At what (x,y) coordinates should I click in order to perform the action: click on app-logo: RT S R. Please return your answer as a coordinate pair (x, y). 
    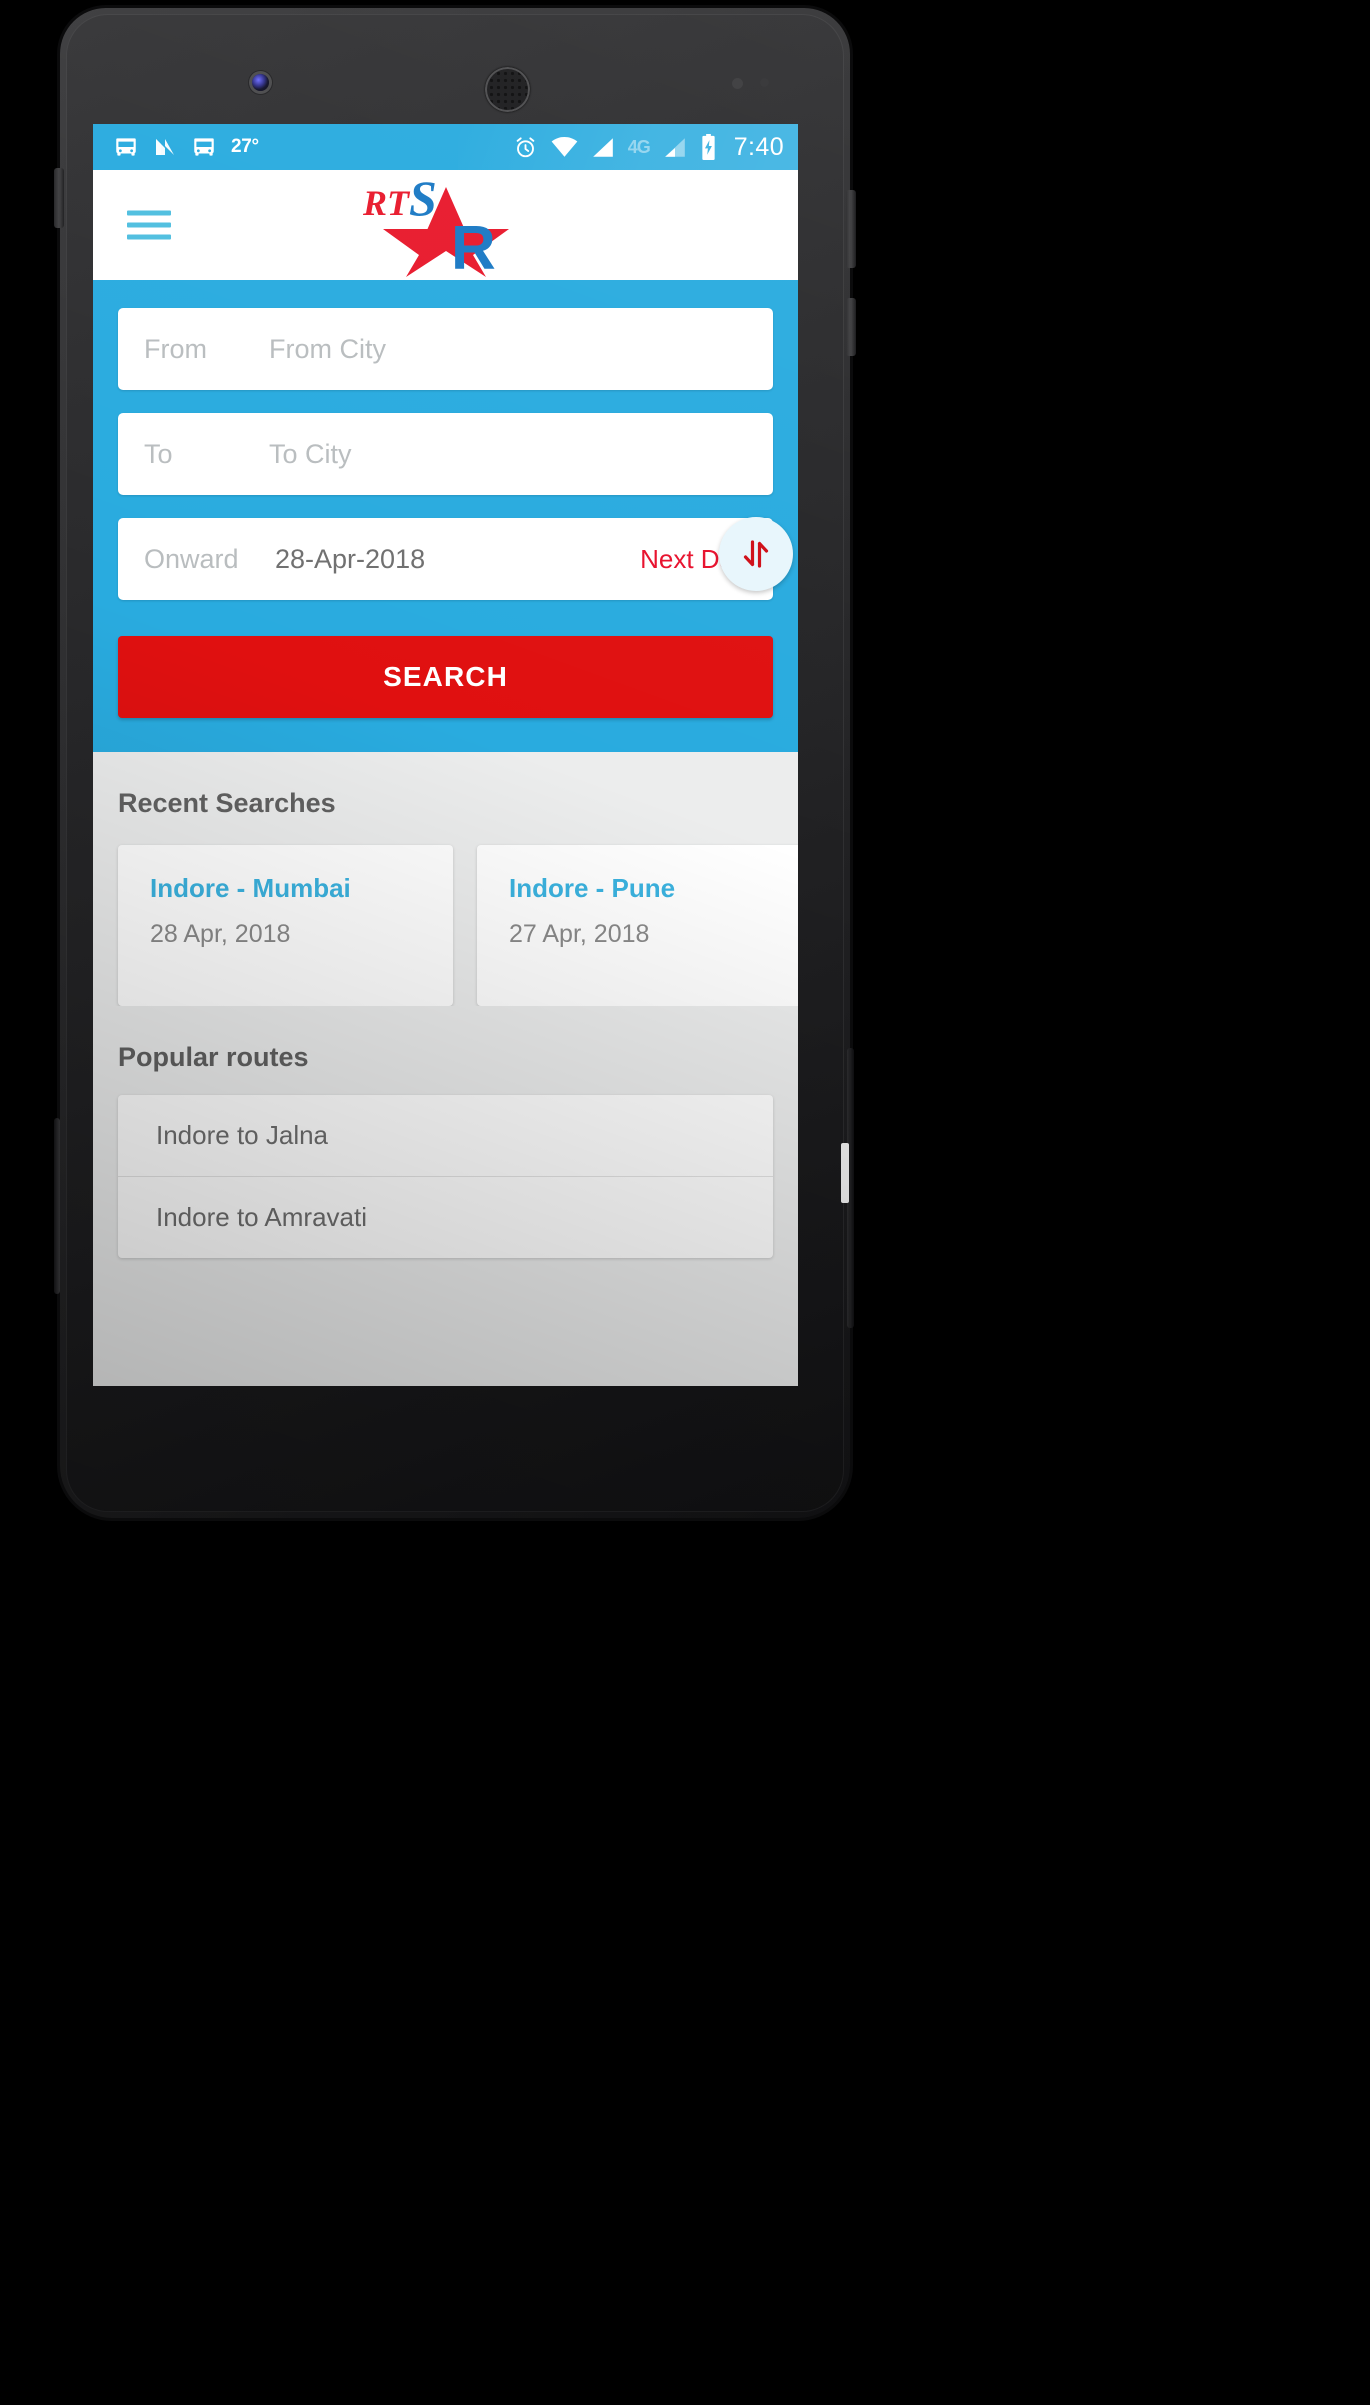
    Looking at the image, I should click on (446, 226).